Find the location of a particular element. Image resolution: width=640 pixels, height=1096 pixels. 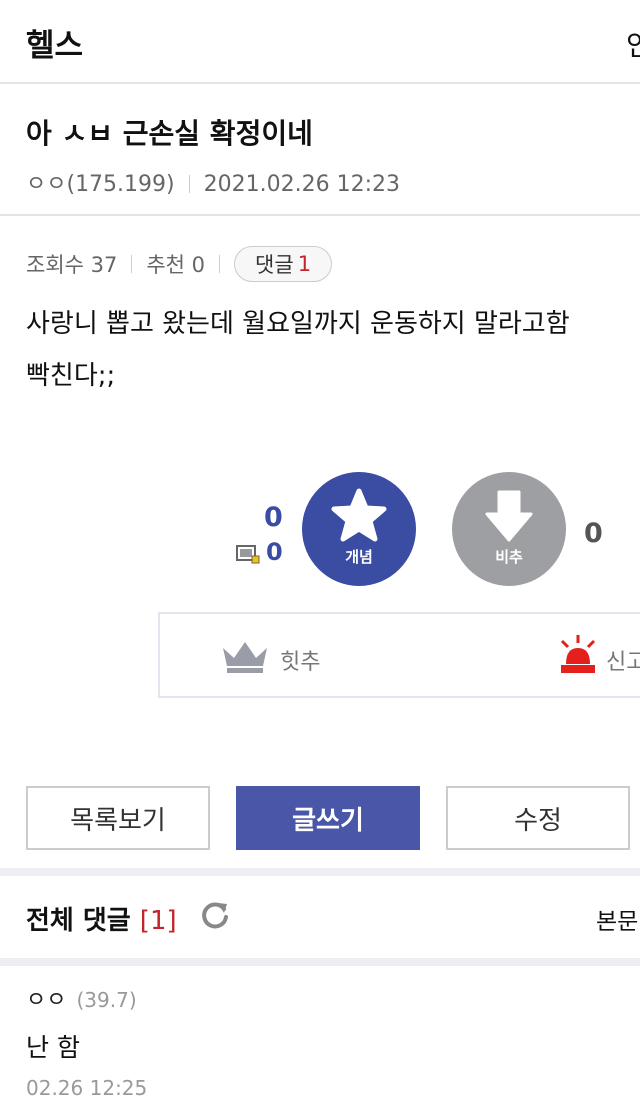

hit-recommend-button: 힛추 is located at coordinates (300, 660).